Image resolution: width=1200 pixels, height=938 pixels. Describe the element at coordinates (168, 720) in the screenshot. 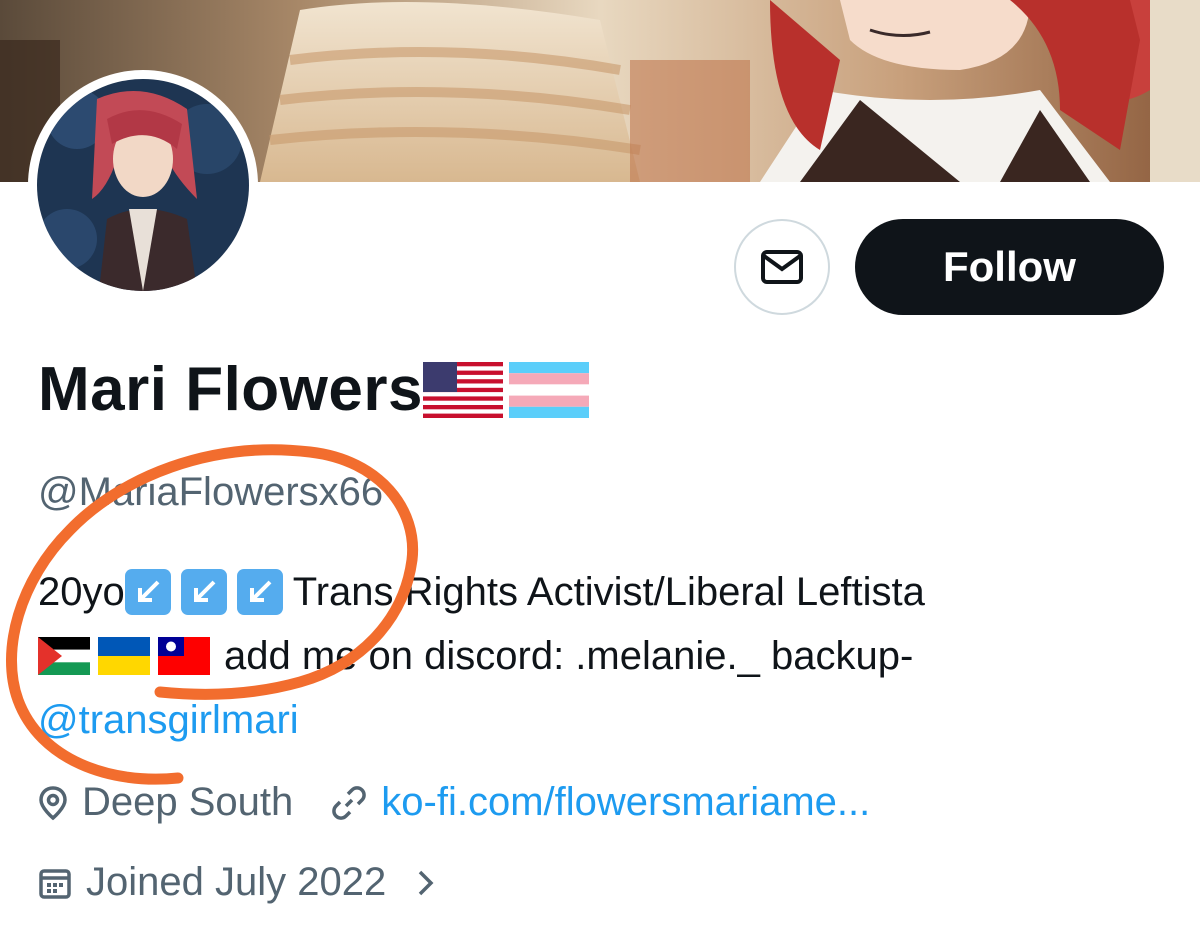

I see `bio-mention-link: @transgirlmari` at that location.